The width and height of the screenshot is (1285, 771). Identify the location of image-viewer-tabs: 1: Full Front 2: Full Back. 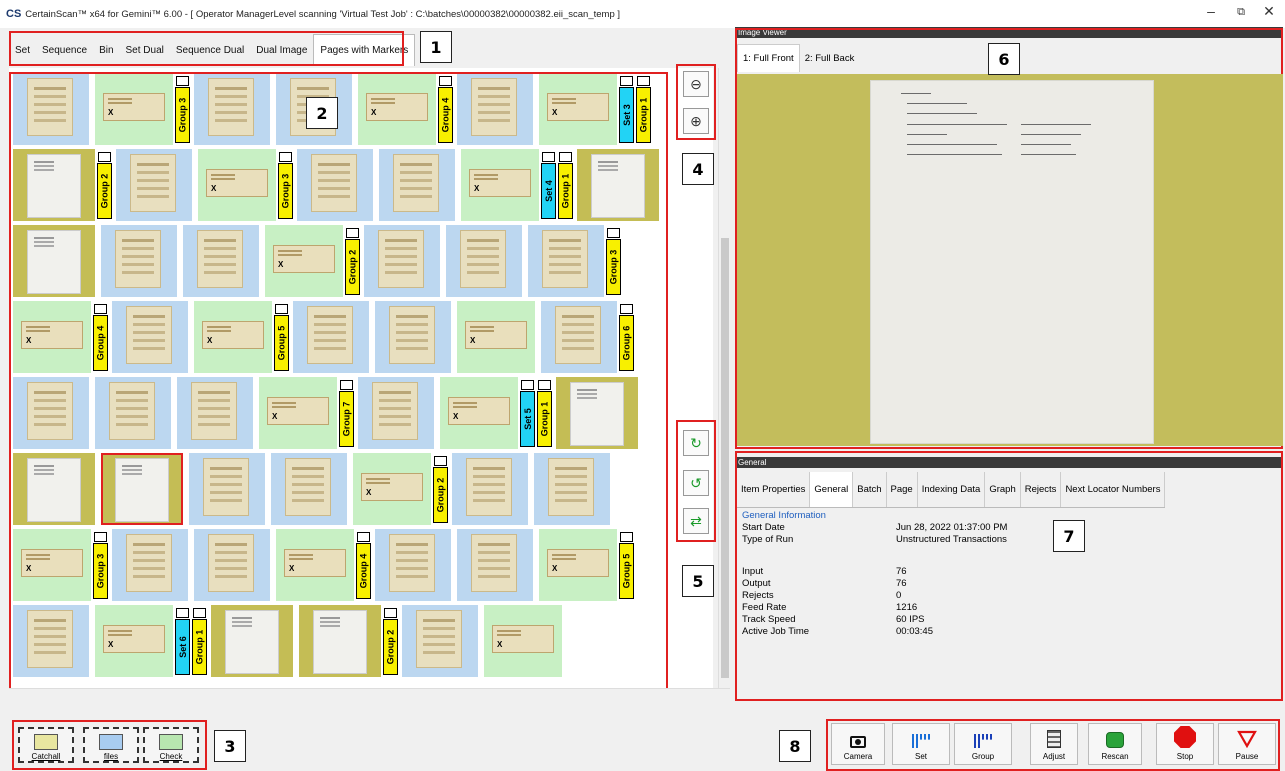
(798, 58).